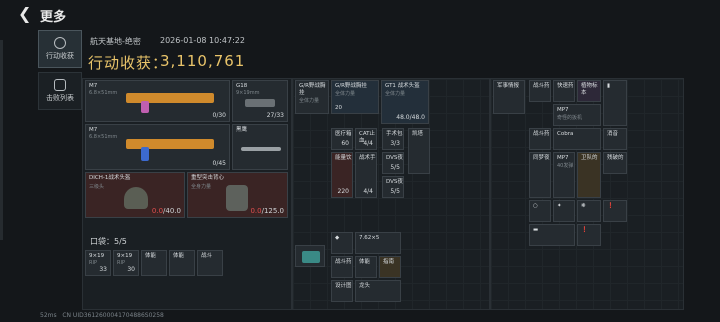 The image size is (720, 322). I want to click on melee-name: 黑鹰, so click(242, 130).